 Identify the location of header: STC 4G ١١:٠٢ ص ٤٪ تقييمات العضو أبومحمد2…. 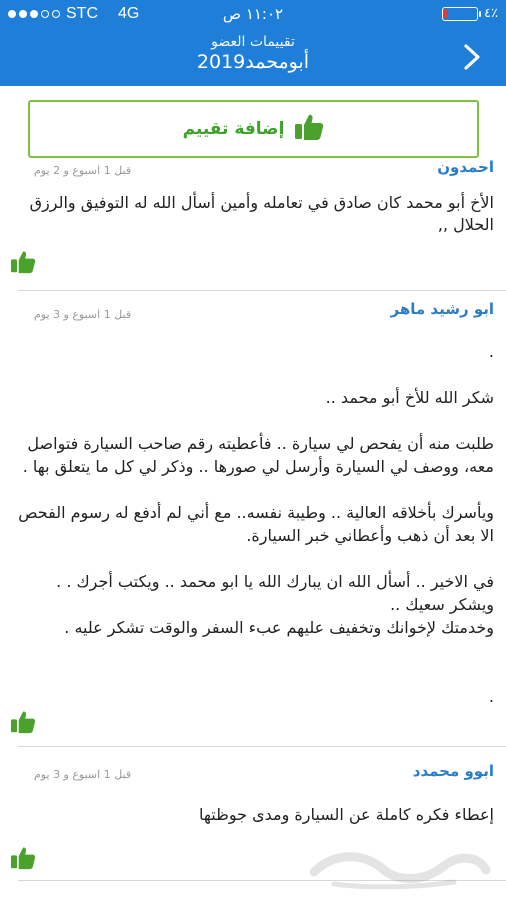
(253, 43).